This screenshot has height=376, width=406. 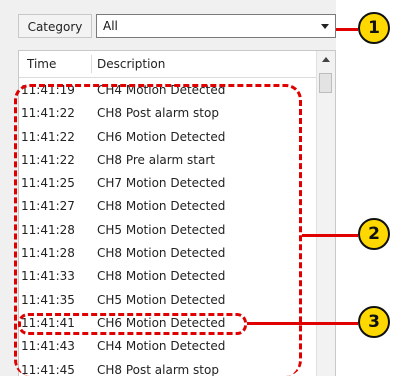 What do you see at coordinates (374, 28) in the screenshot?
I see `callout-badge-1: 1` at bounding box center [374, 28].